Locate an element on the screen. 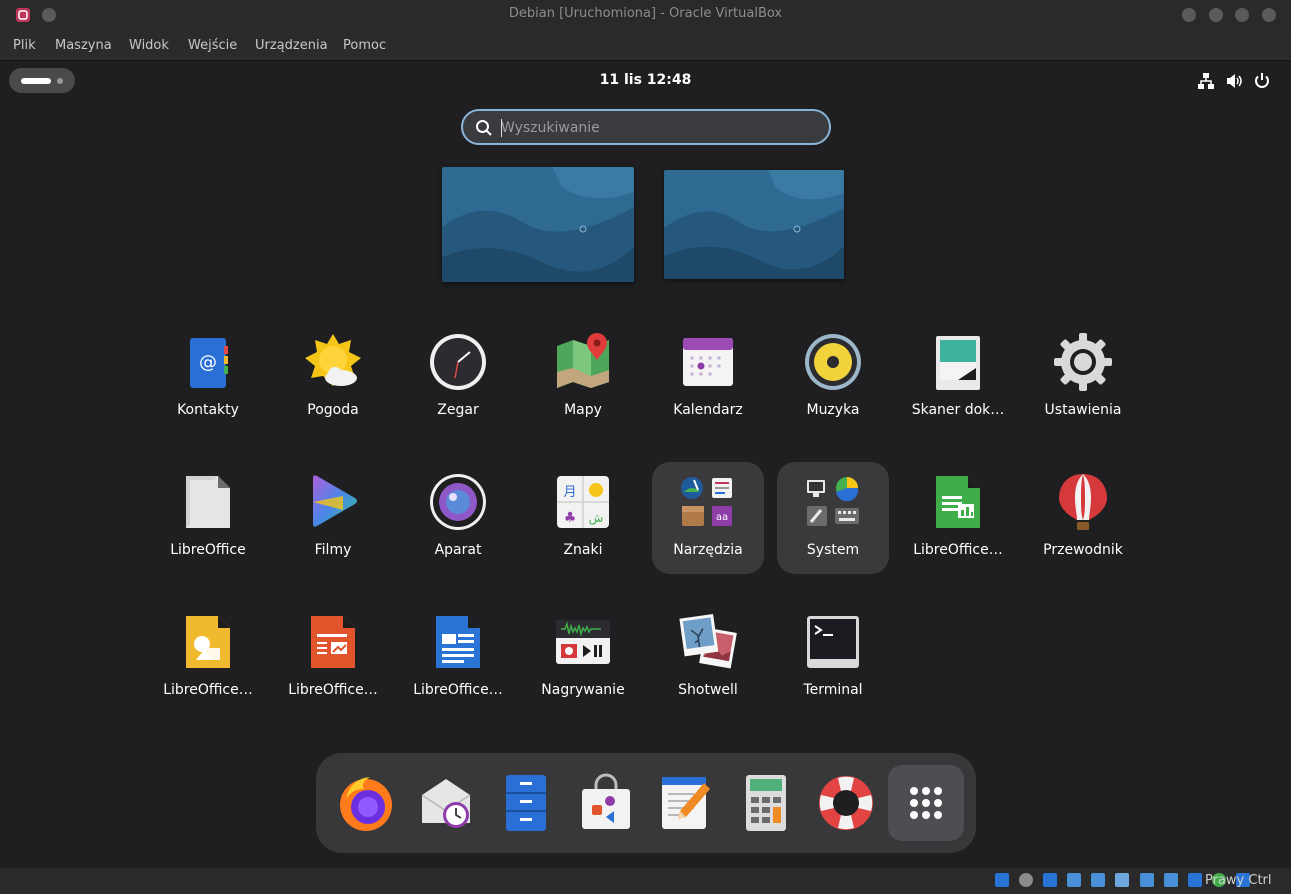 This screenshot has height=894, width=1291. dock-software is located at coordinates (606, 803).